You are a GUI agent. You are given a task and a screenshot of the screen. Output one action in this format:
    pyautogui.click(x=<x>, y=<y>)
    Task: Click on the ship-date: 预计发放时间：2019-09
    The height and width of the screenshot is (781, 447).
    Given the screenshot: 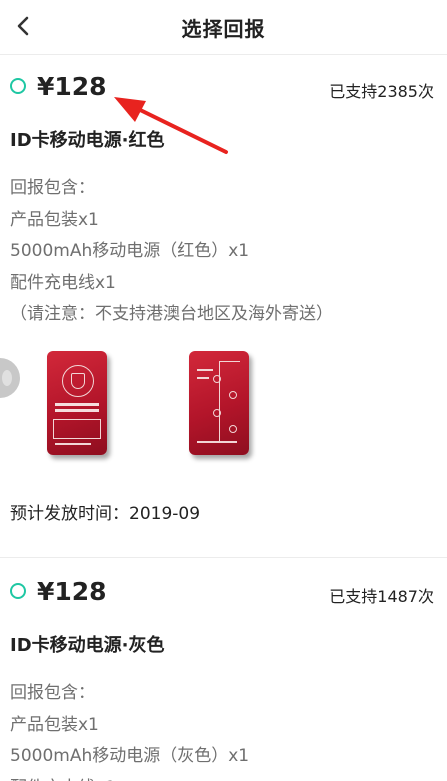 What is the action you would take?
    pyautogui.click(x=105, y=514)
    